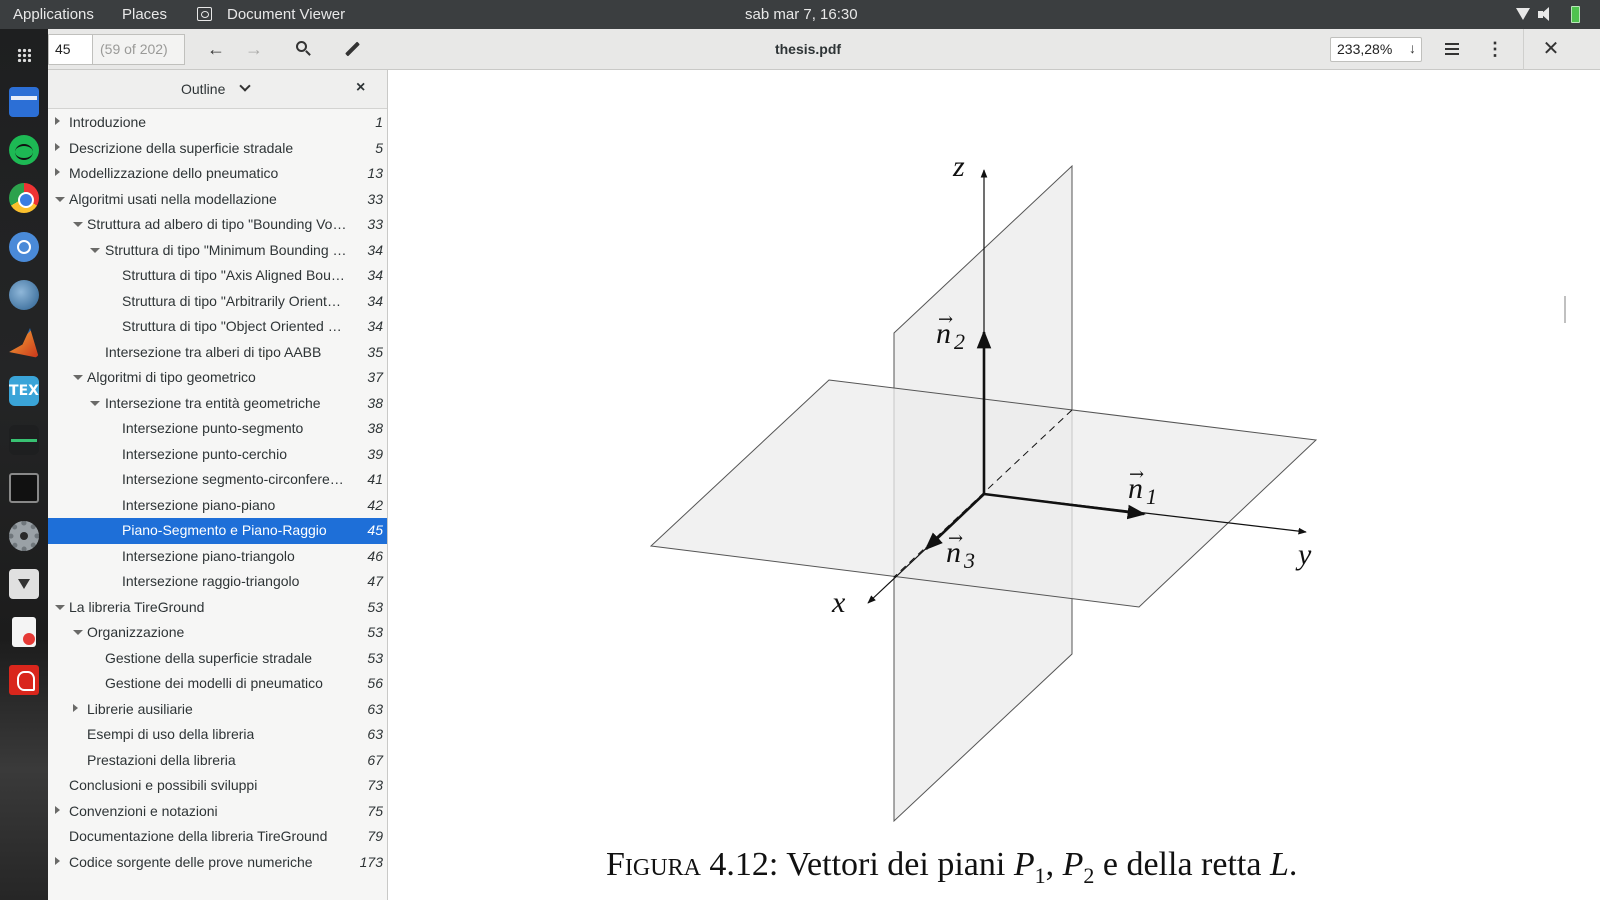 The width and height of the screenshot is (1600, 900). I want to click on thunderbird-icon, so click(24, 295).